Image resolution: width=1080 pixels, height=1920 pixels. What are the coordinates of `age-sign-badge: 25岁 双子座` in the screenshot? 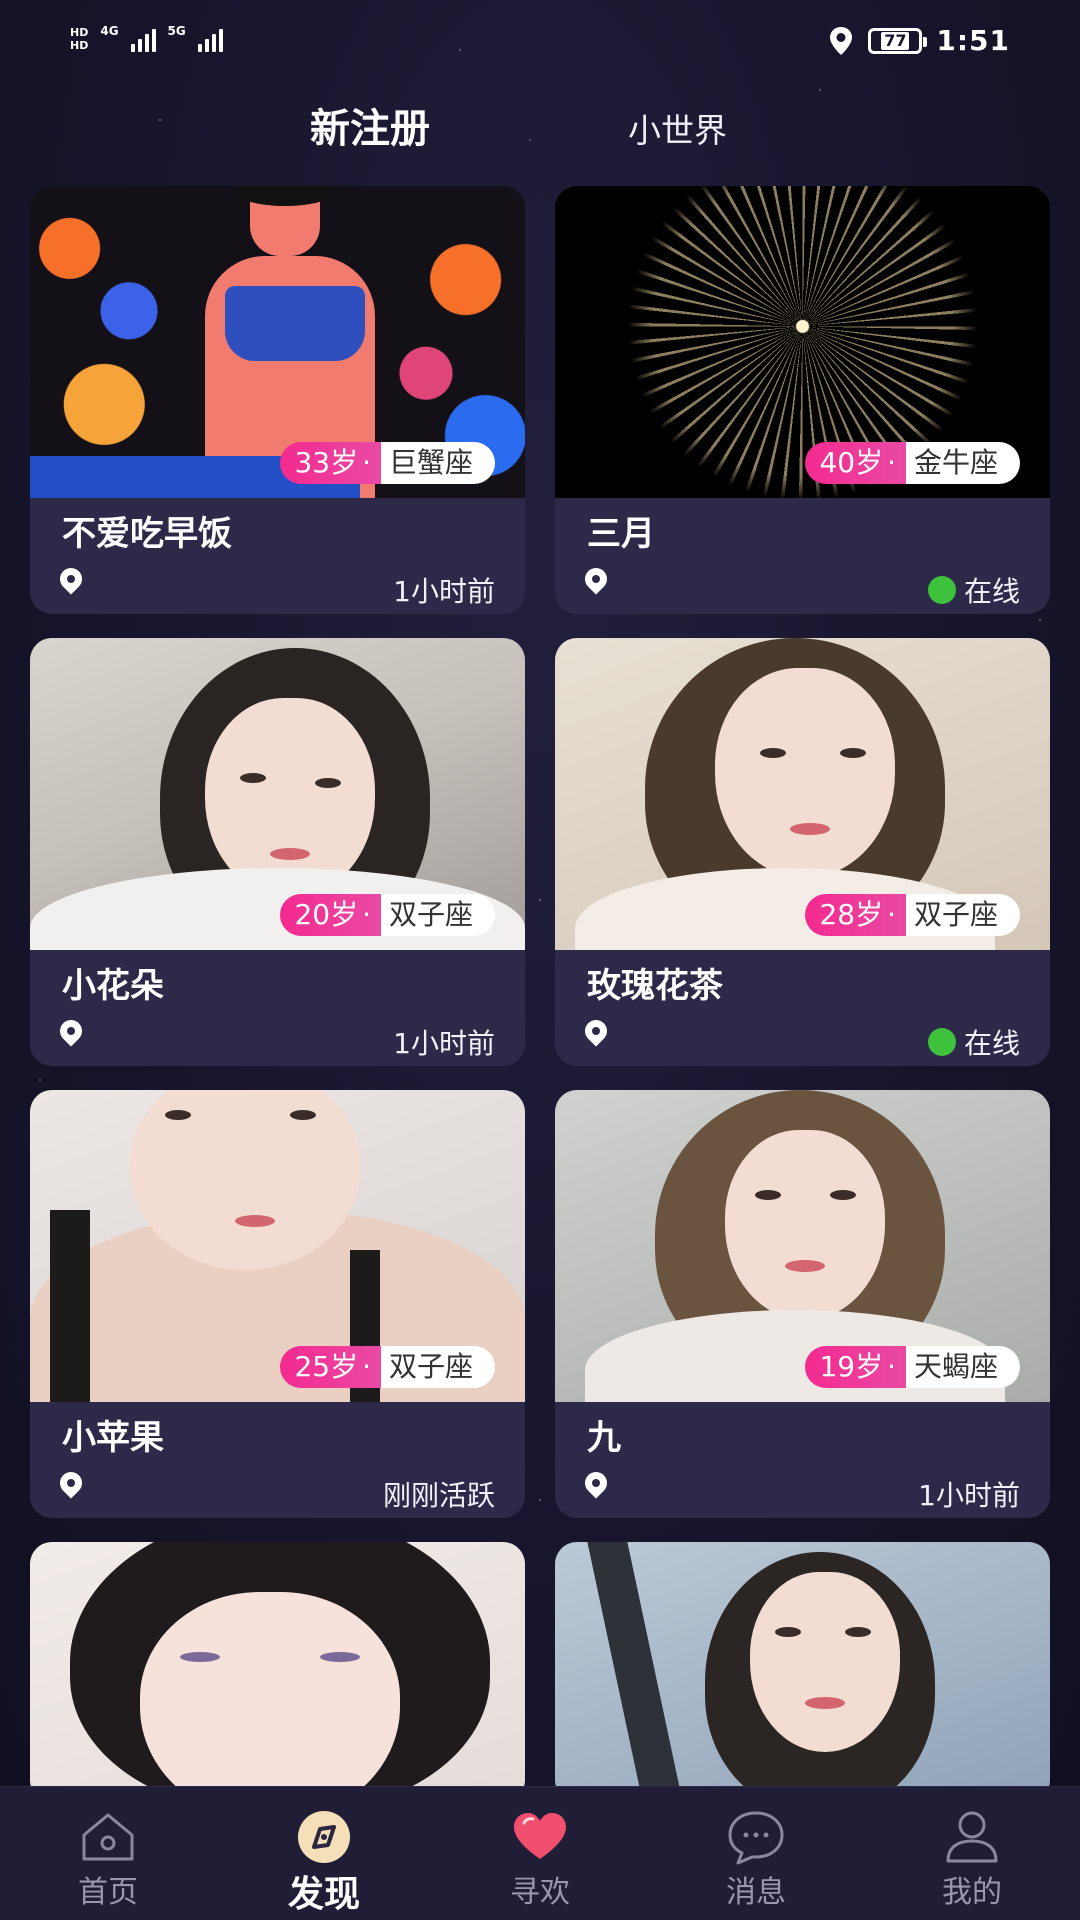 It's located at (387, 1367).